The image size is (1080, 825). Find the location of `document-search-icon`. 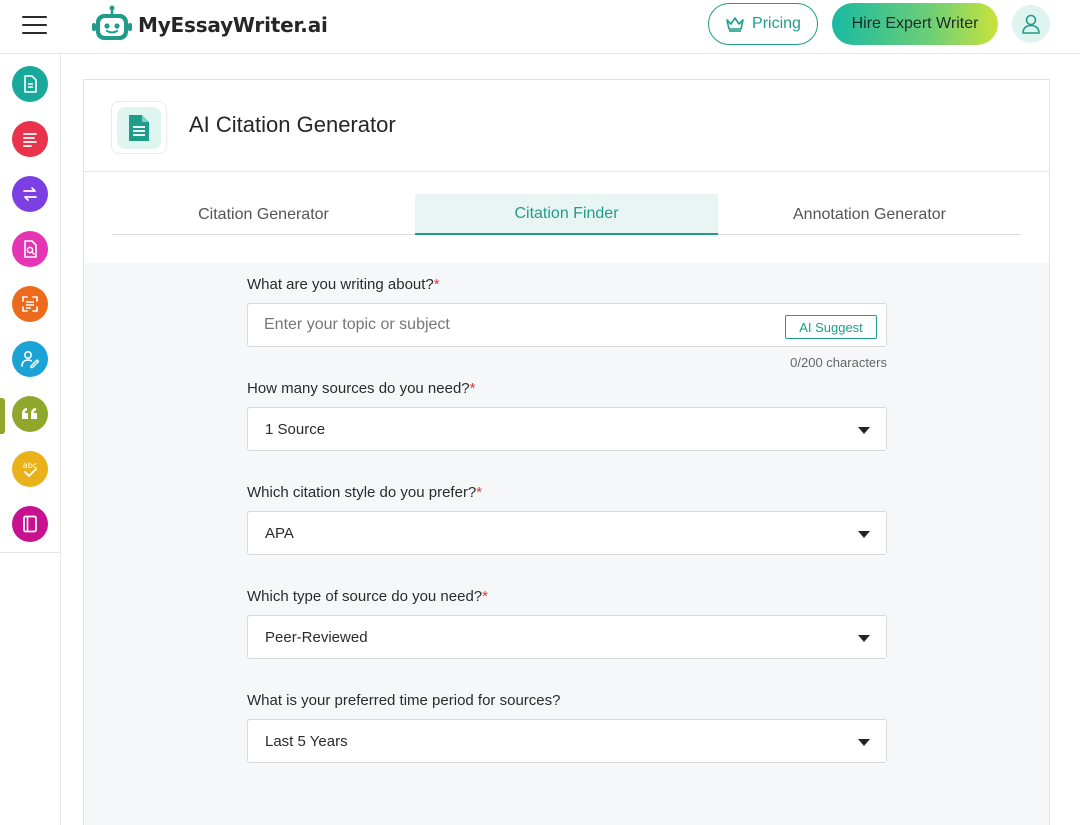

document-search-icon is located at coordinates (30, 249).